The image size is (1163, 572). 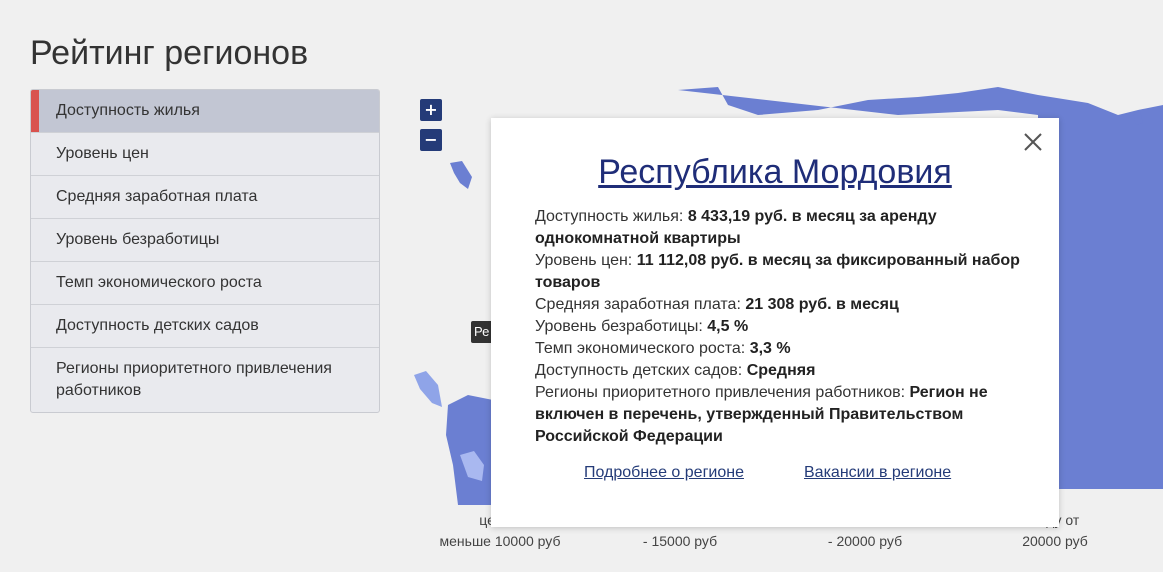 What do you see at coordinates (640, 348) in the screenshot?
I see `stat-label: Темп экономического роста:` at bounding box center [640, 348].